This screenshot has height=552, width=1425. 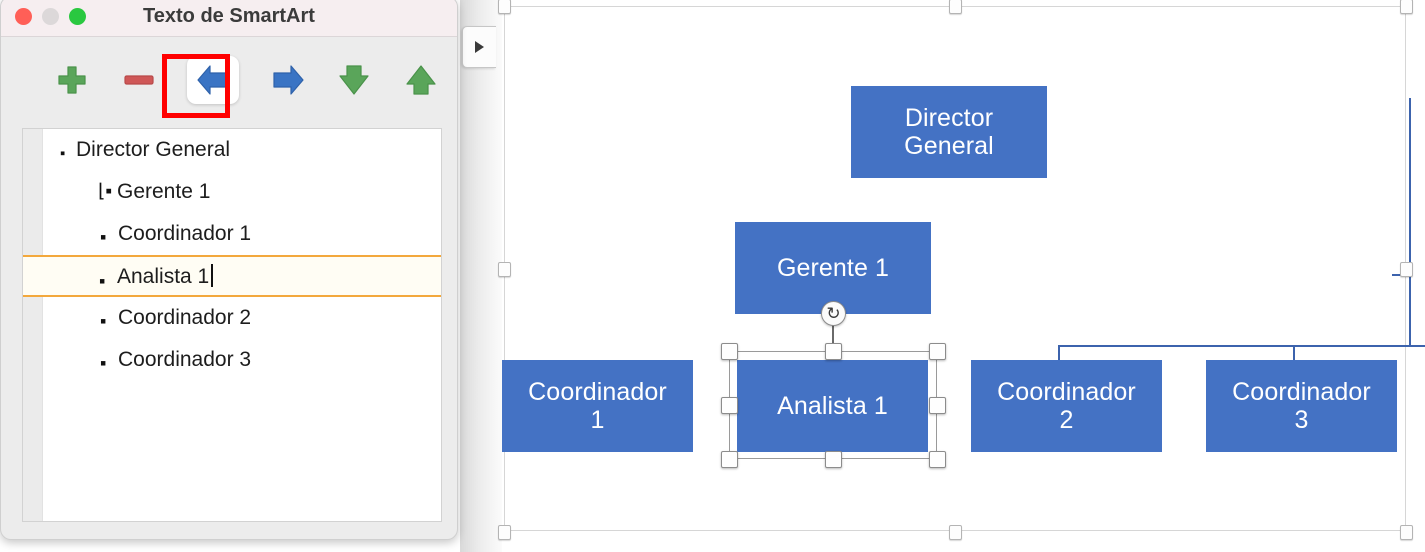 I want to click on frame-handle-bottom-right, so click(x=1406, y=532).